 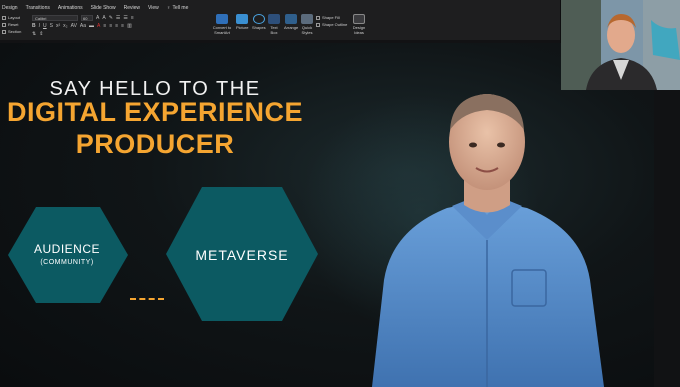 I want to click on superscript-icon: x², so click(x=58, y=26).